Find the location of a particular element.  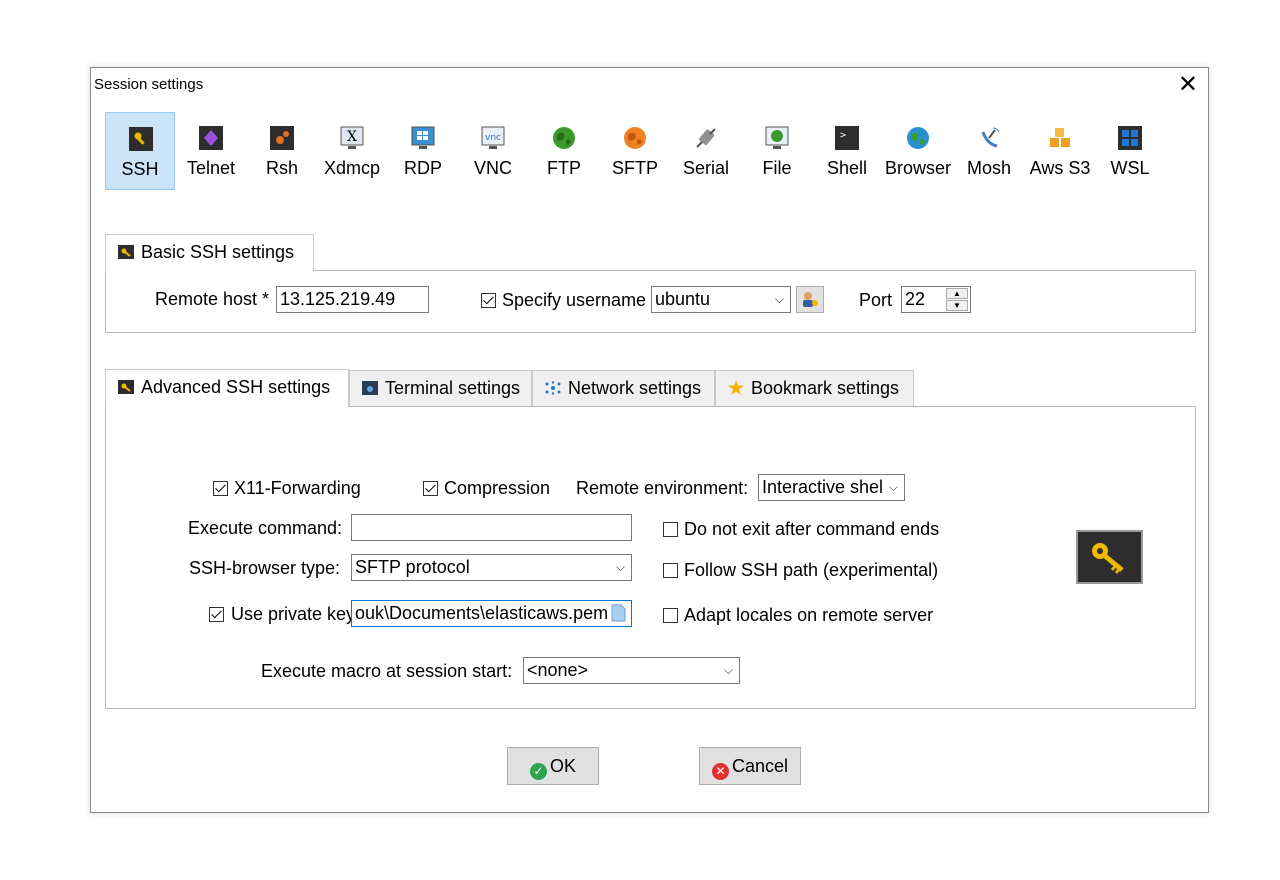

session-type-ftp: FTP is located at coordinates (564, 151).